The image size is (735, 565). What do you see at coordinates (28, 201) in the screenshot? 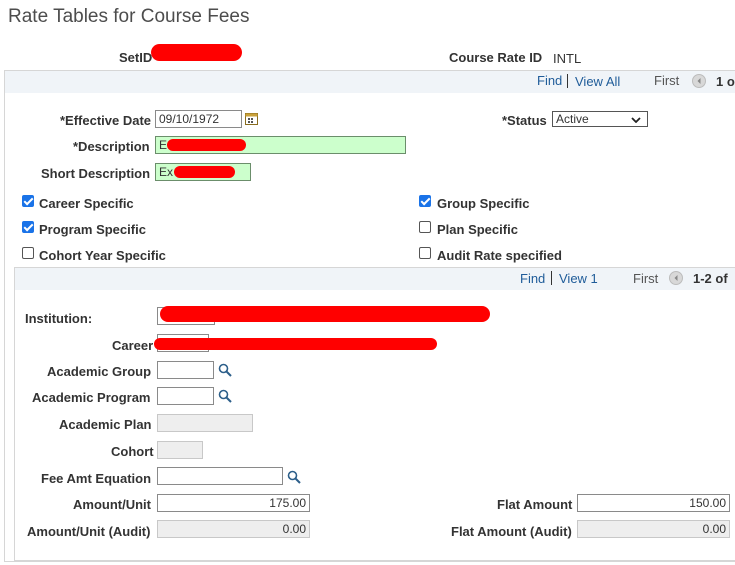
I see `career-specific-checkbox` at bounding box center [28, 201].